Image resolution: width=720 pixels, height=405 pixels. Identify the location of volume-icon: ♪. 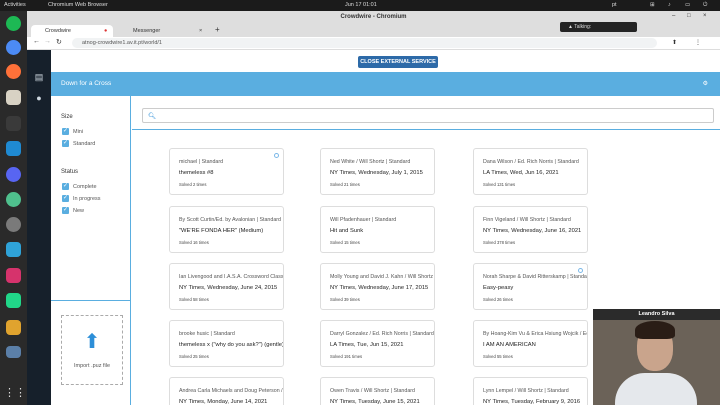
(669, 5).